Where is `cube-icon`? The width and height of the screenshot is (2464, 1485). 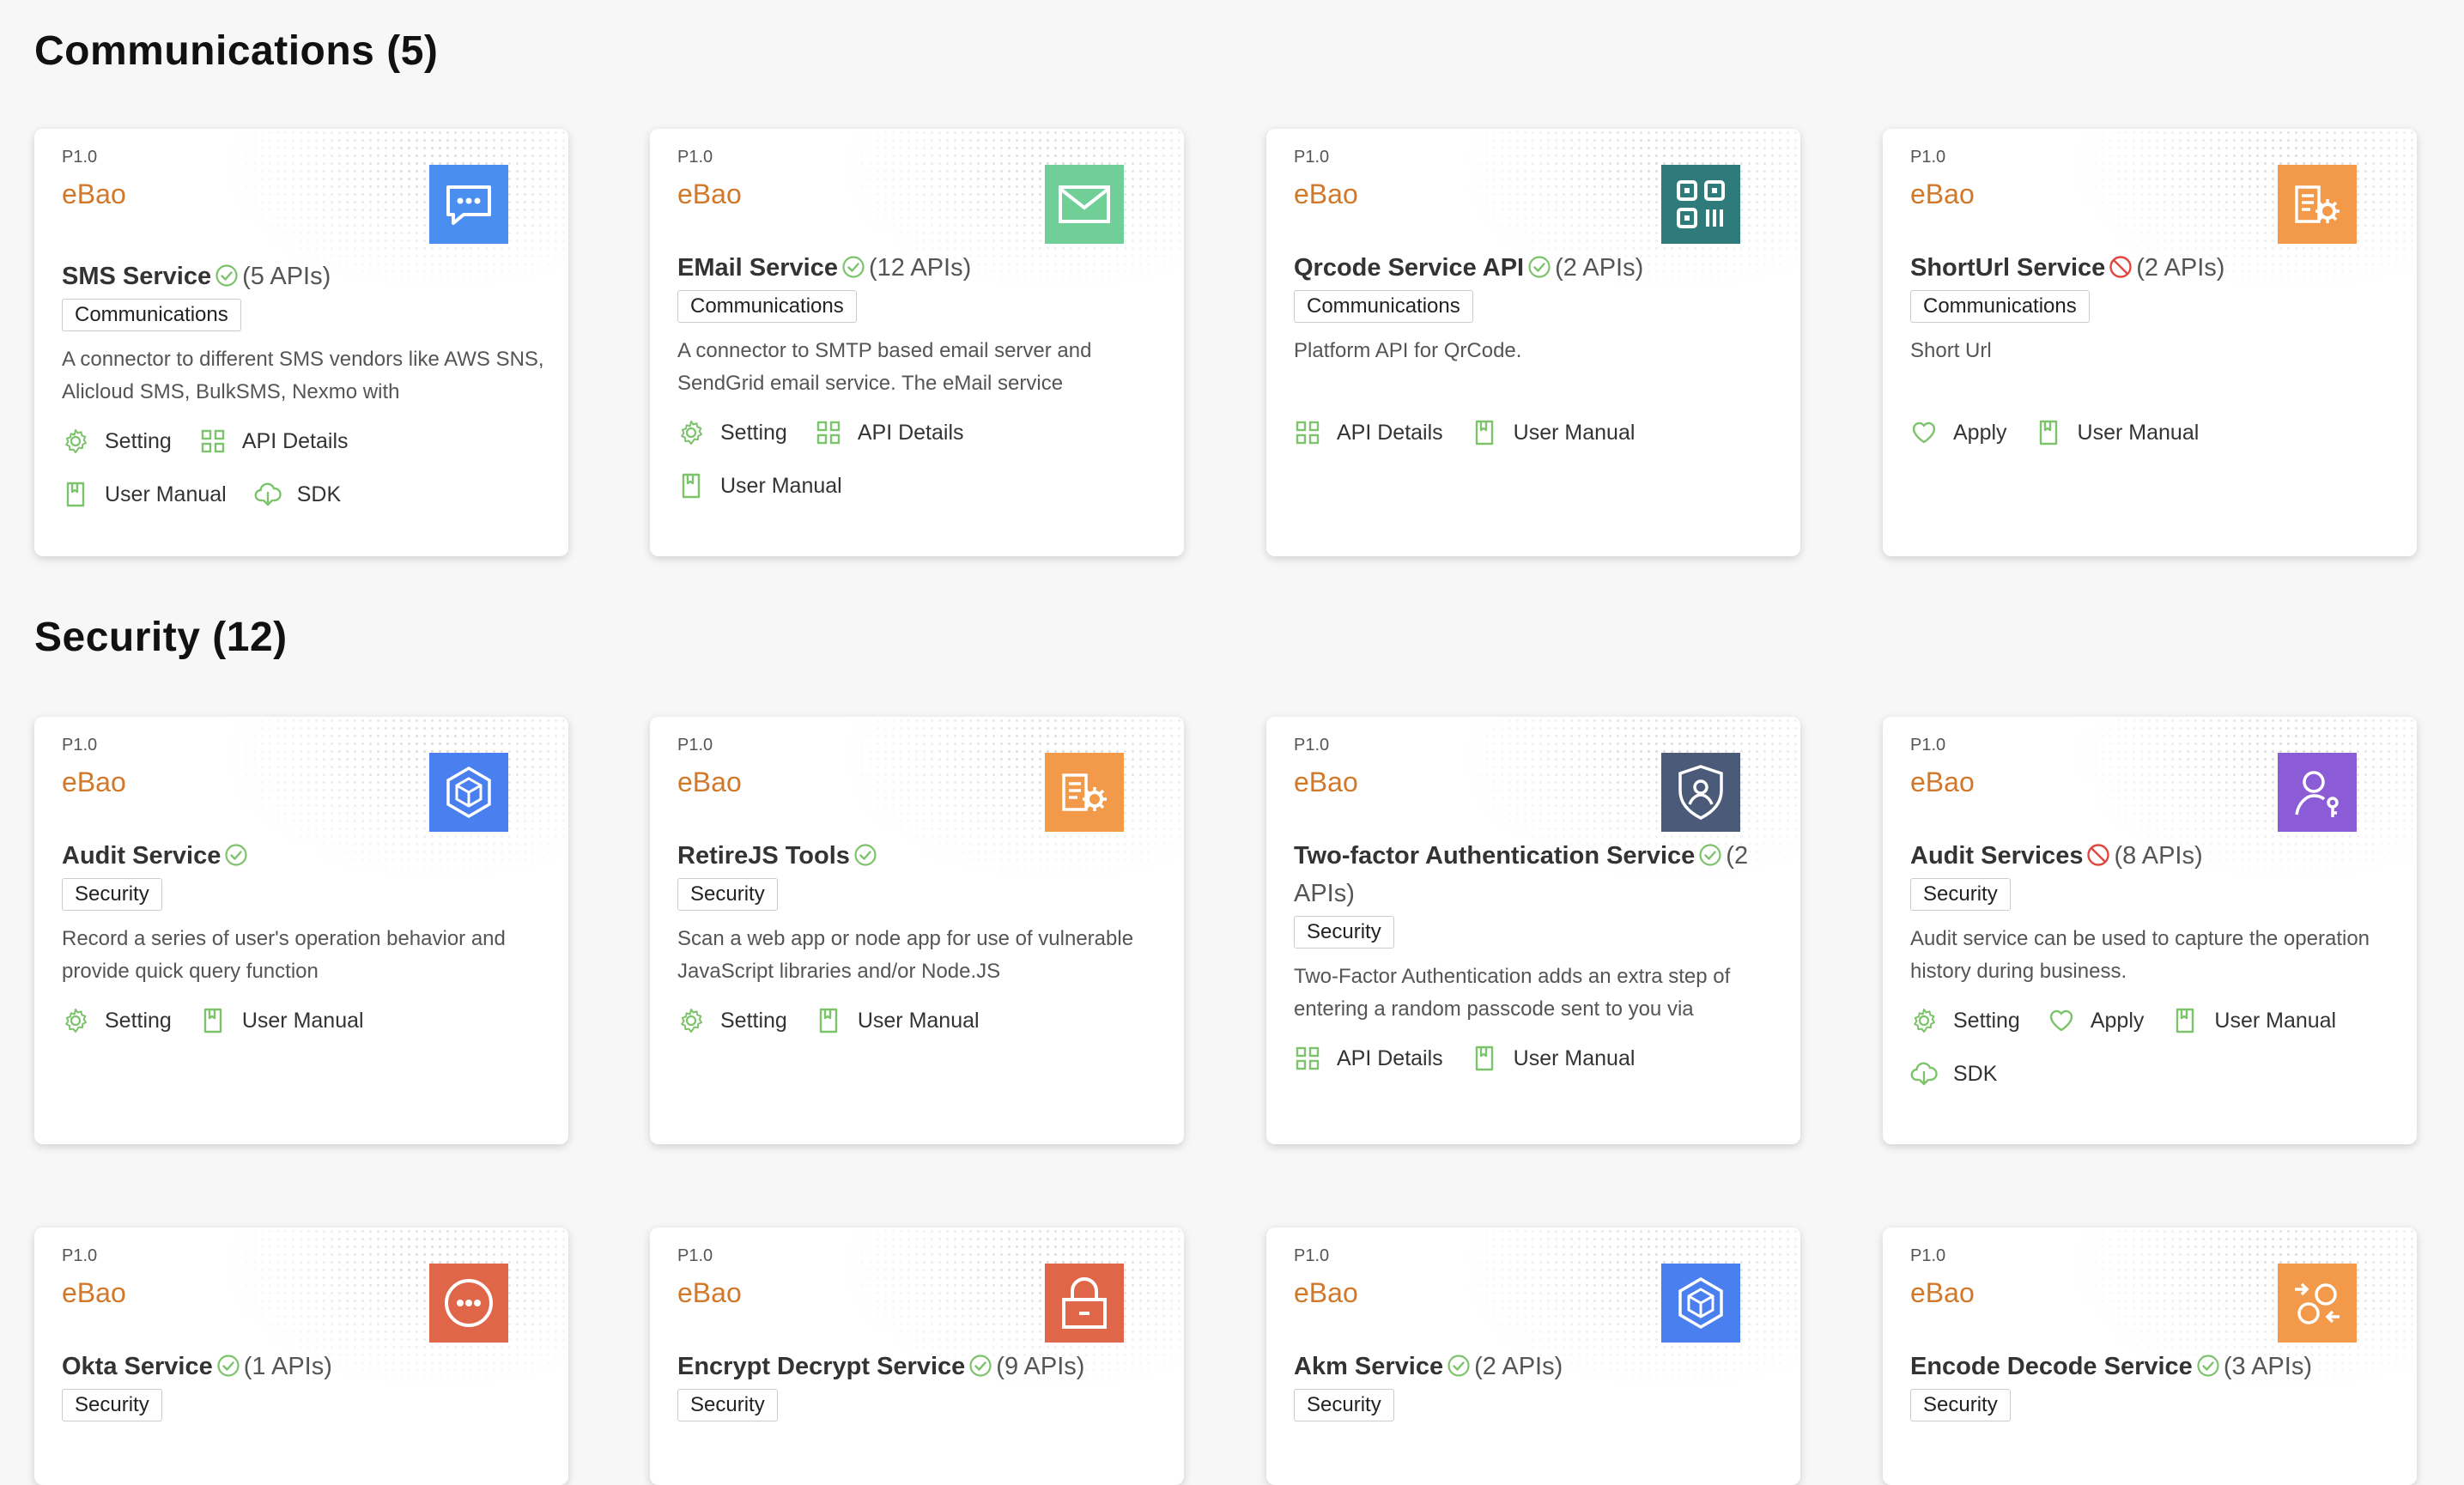
cube-icon is located at coordinates (1700, 1304).